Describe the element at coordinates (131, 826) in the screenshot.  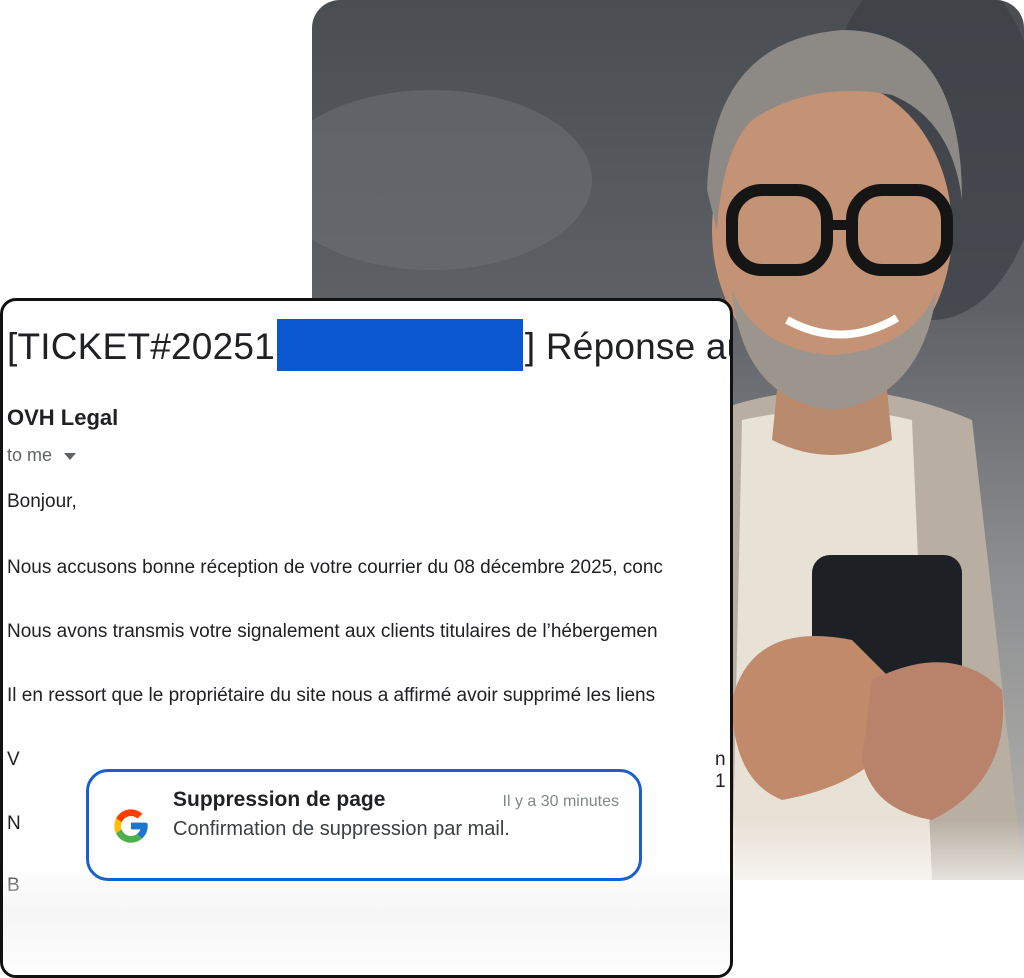
I see `google-g-icon` at that location.